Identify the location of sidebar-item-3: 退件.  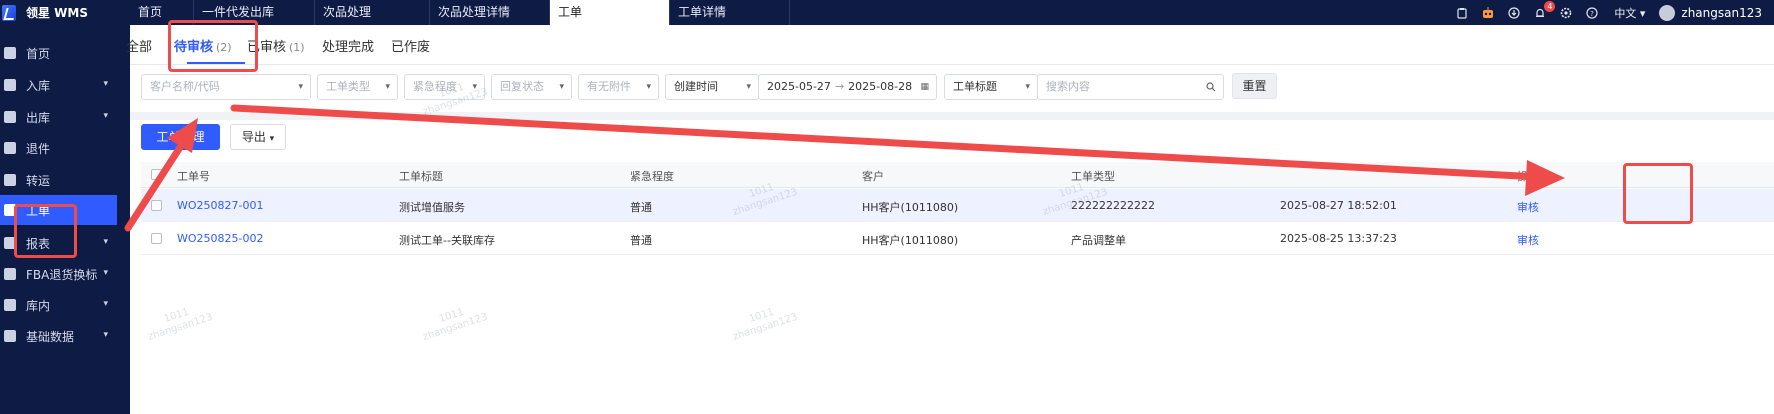
(65, 148).